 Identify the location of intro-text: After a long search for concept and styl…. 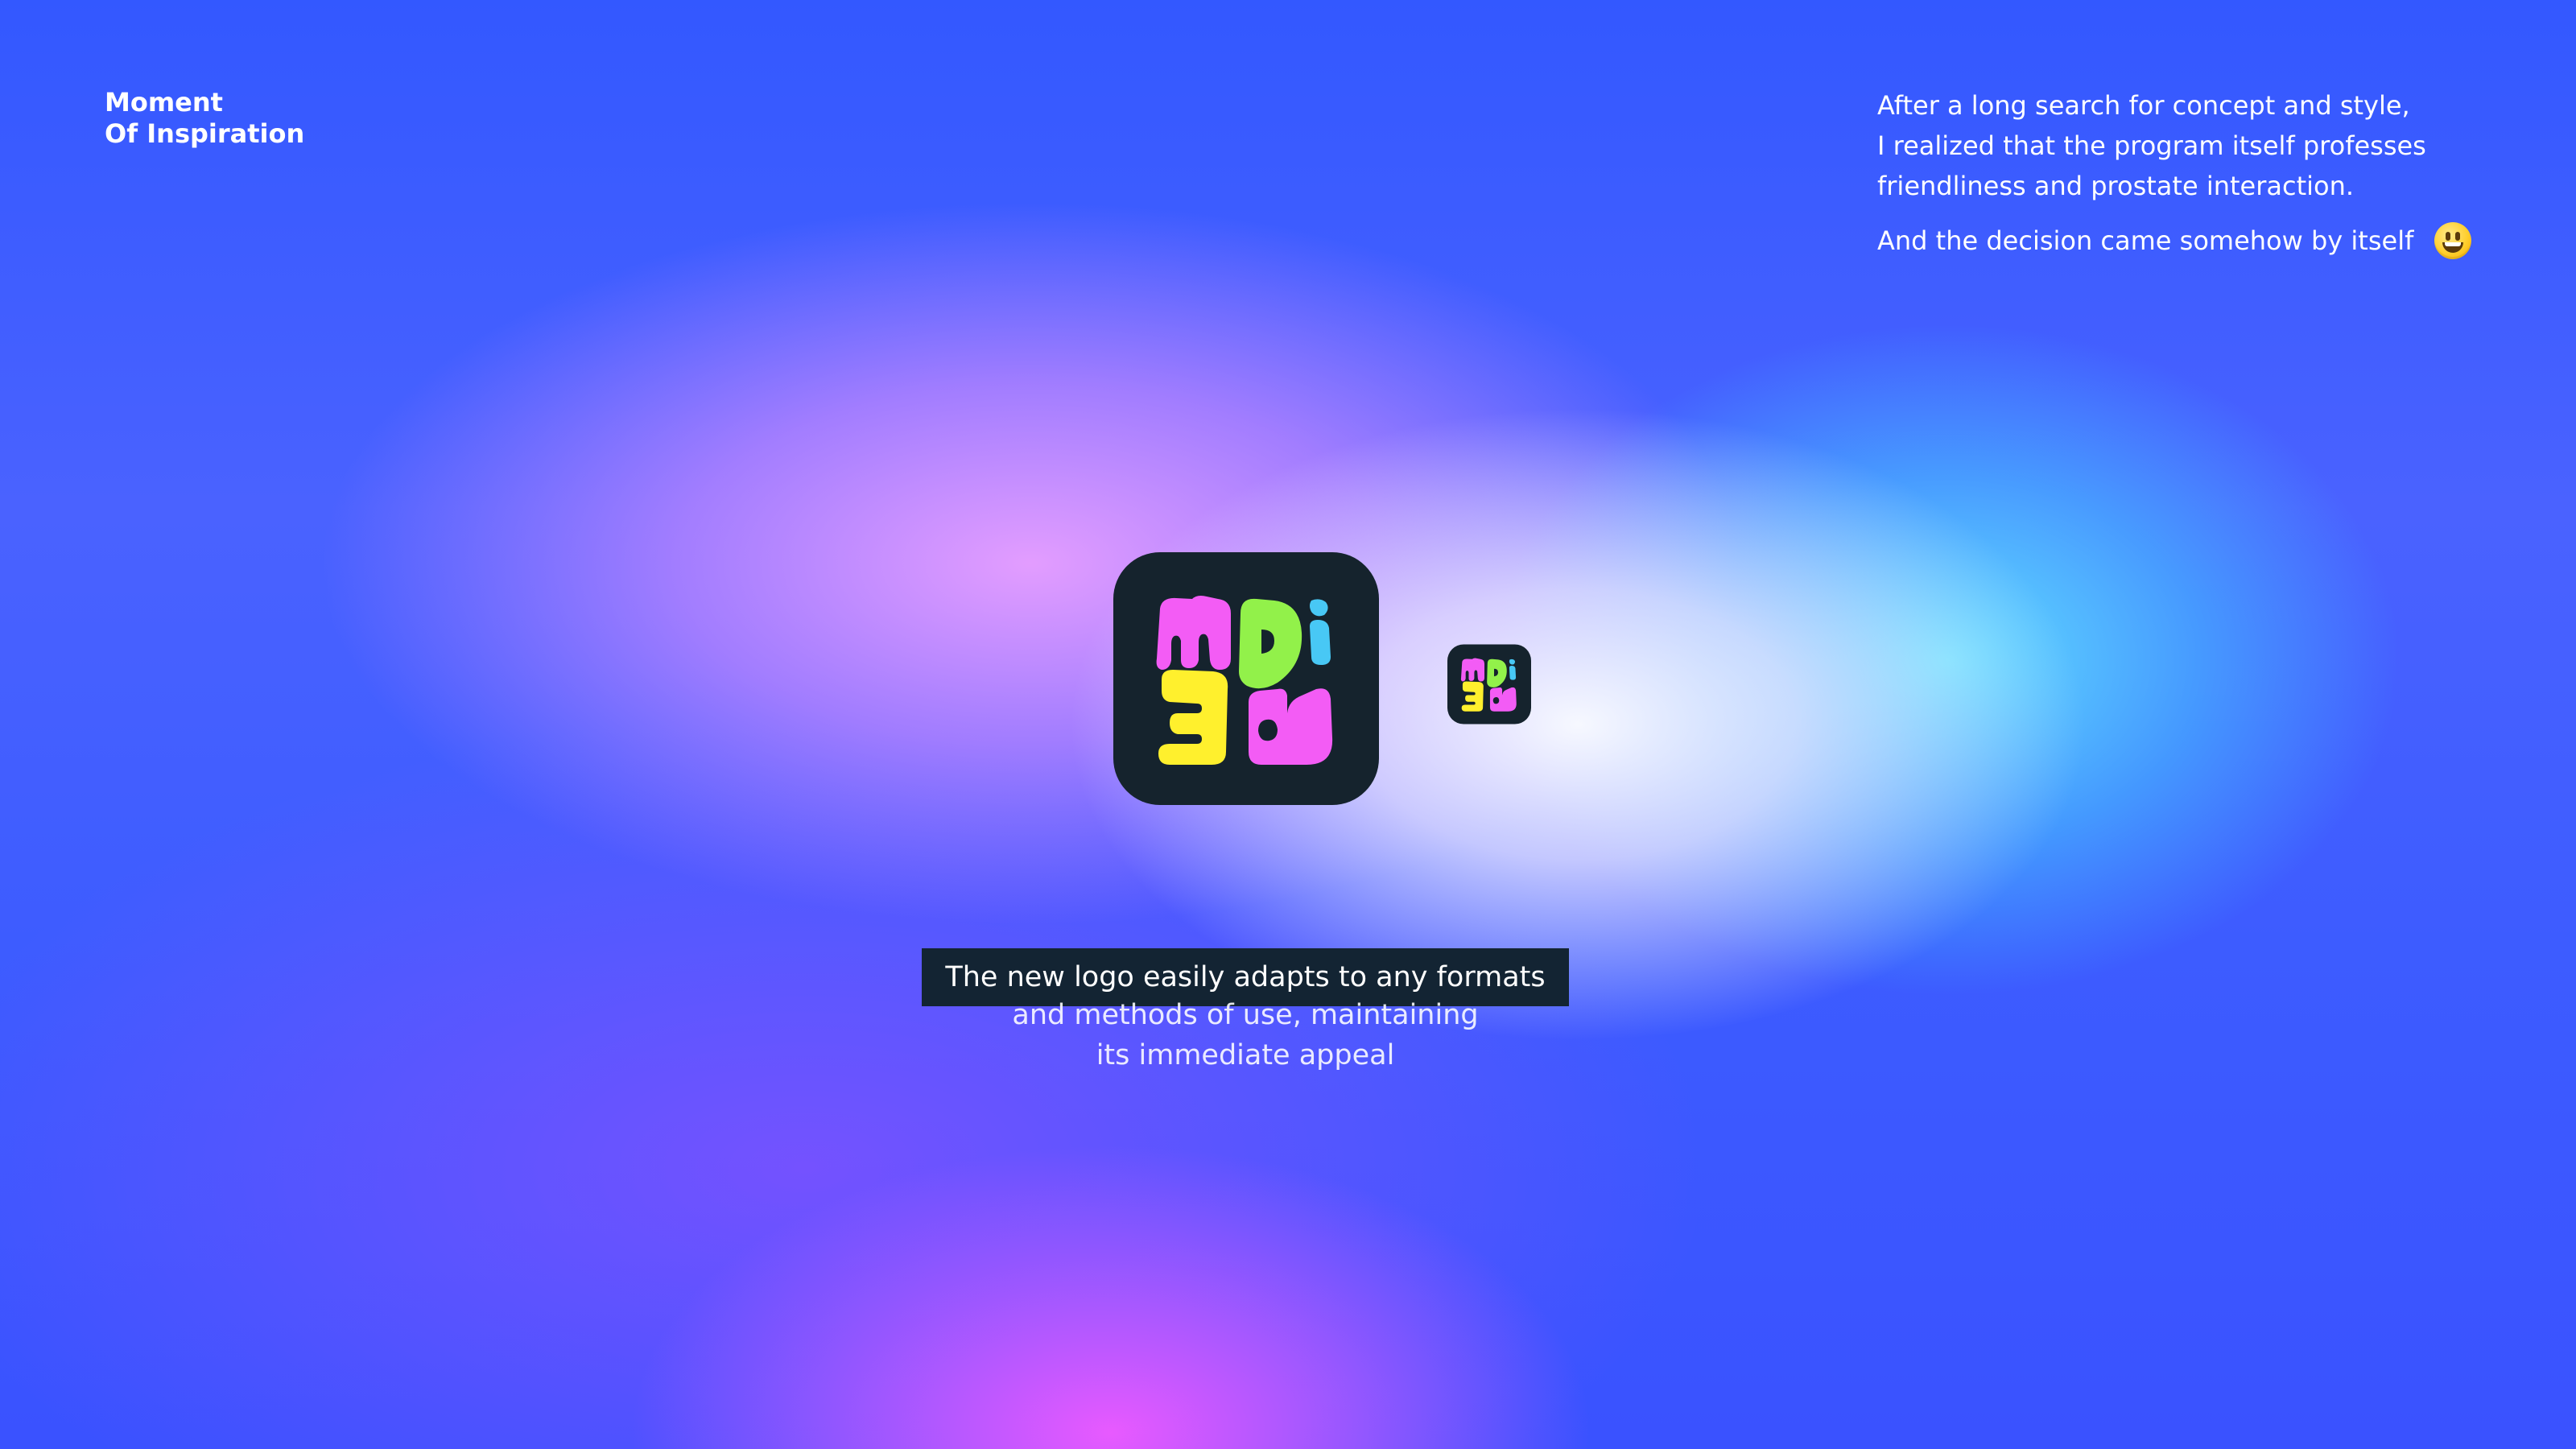
(2207, 173).